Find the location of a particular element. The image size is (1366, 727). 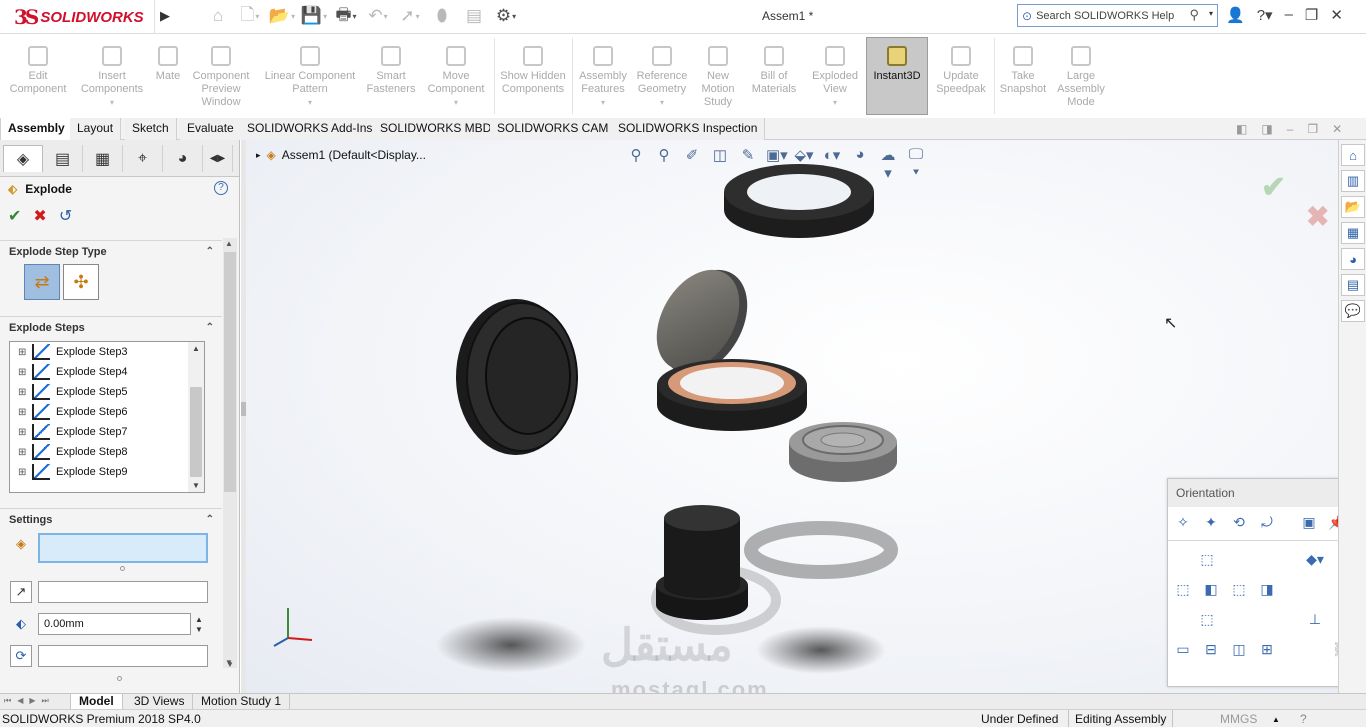

first-tab-icon: ⏮ is located at coordinates (7, 701).